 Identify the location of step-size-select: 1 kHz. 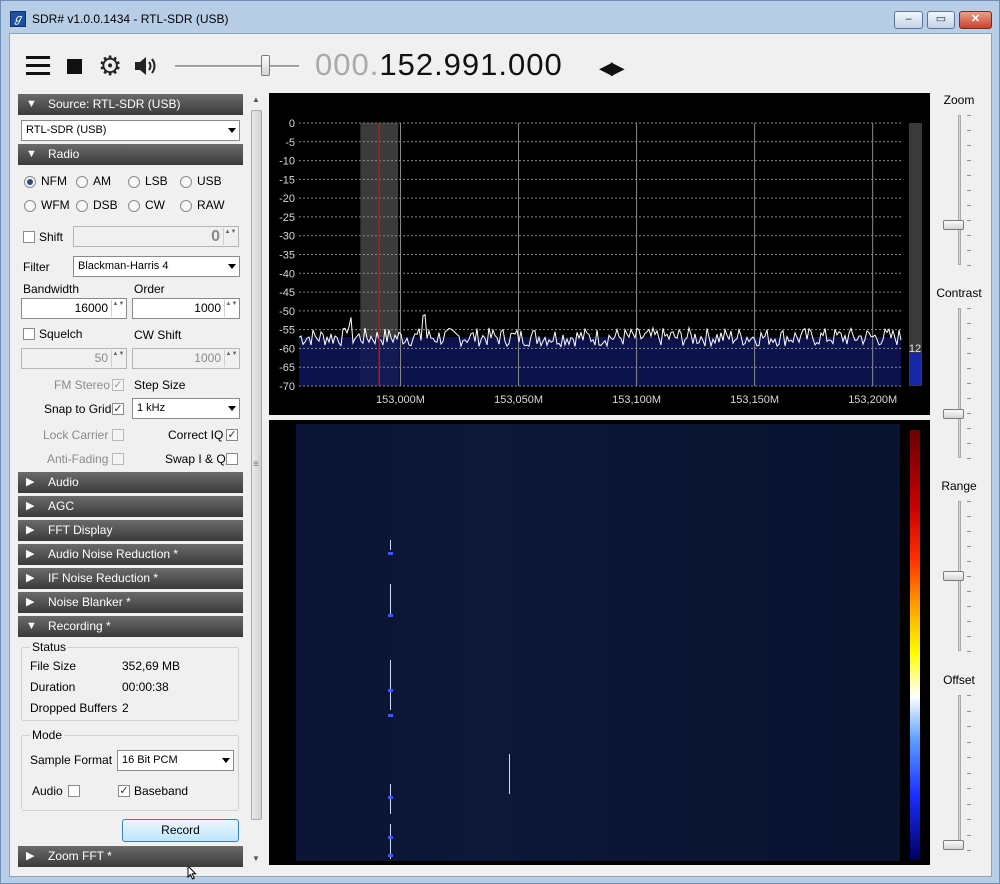
(186, 408).